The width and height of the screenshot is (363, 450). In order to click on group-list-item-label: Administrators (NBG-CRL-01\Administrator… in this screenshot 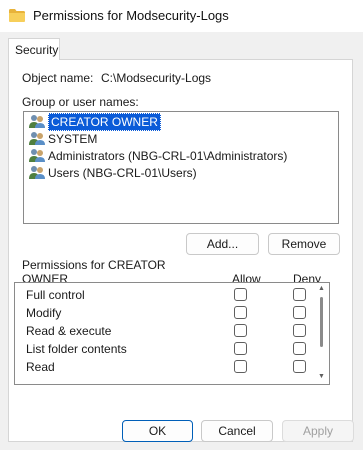, I will do `click(168, 155)`.